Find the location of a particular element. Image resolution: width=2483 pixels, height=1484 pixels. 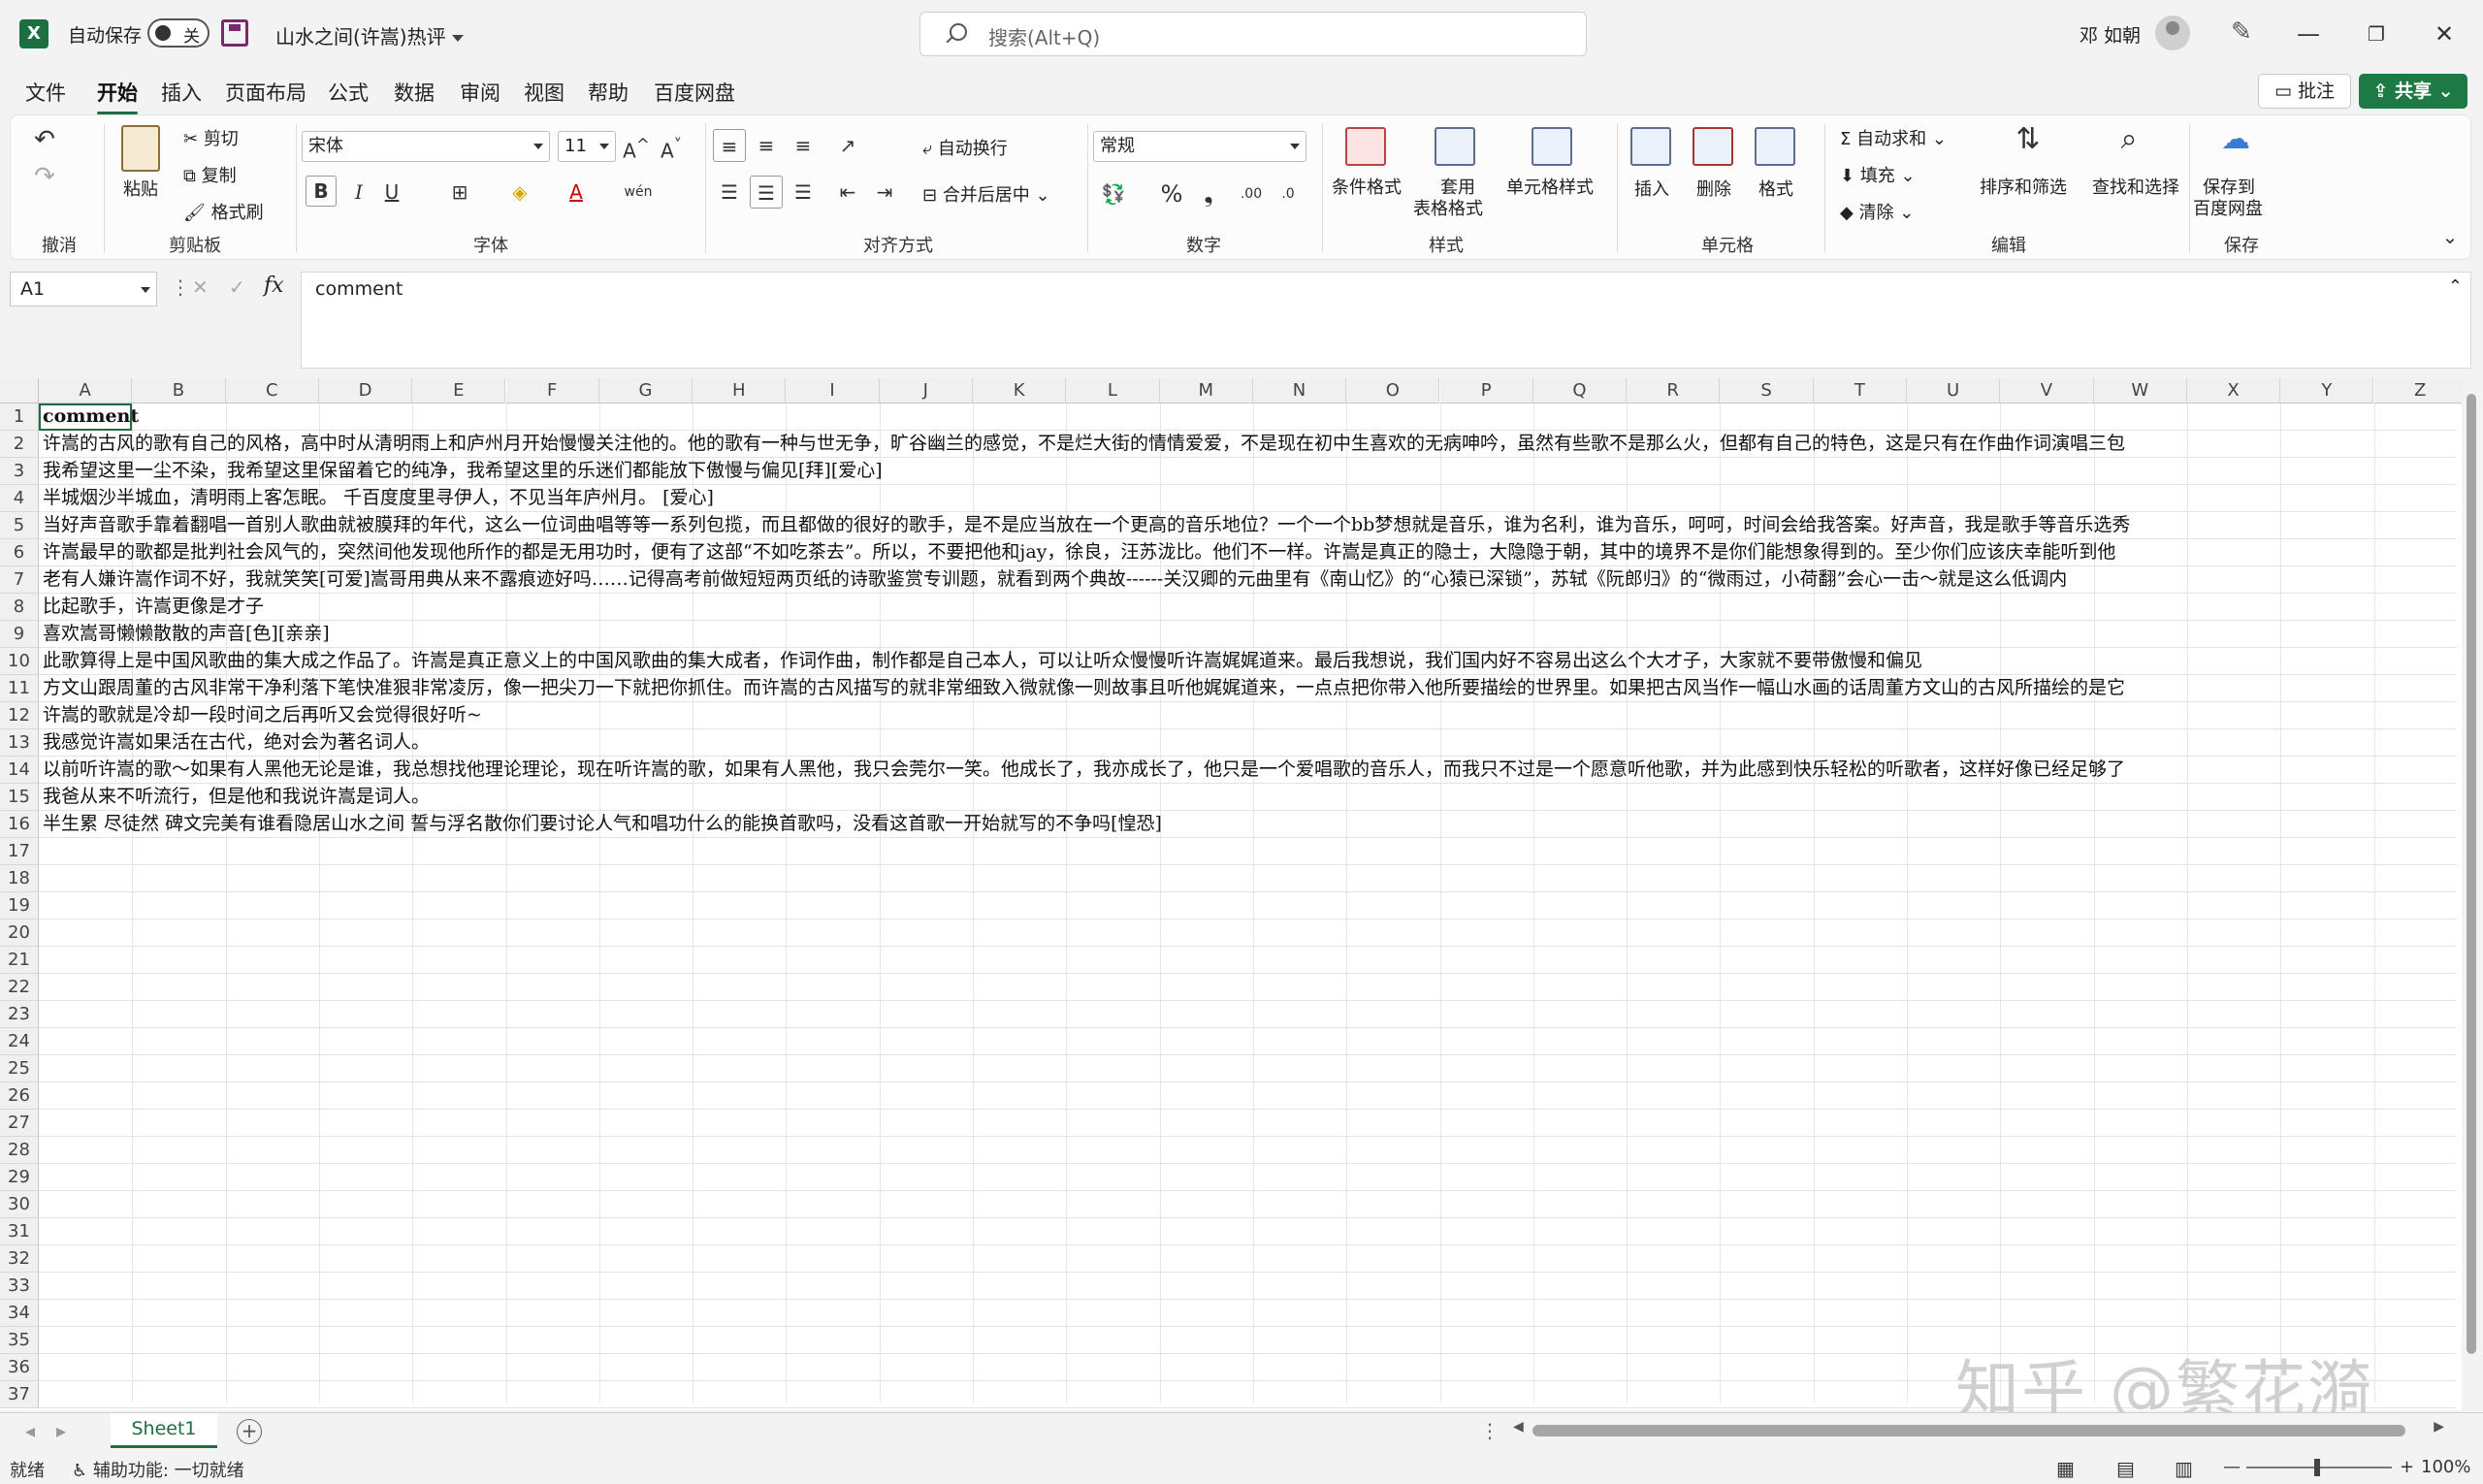

cell-a1: comment is located at coordinates (1247, 417).